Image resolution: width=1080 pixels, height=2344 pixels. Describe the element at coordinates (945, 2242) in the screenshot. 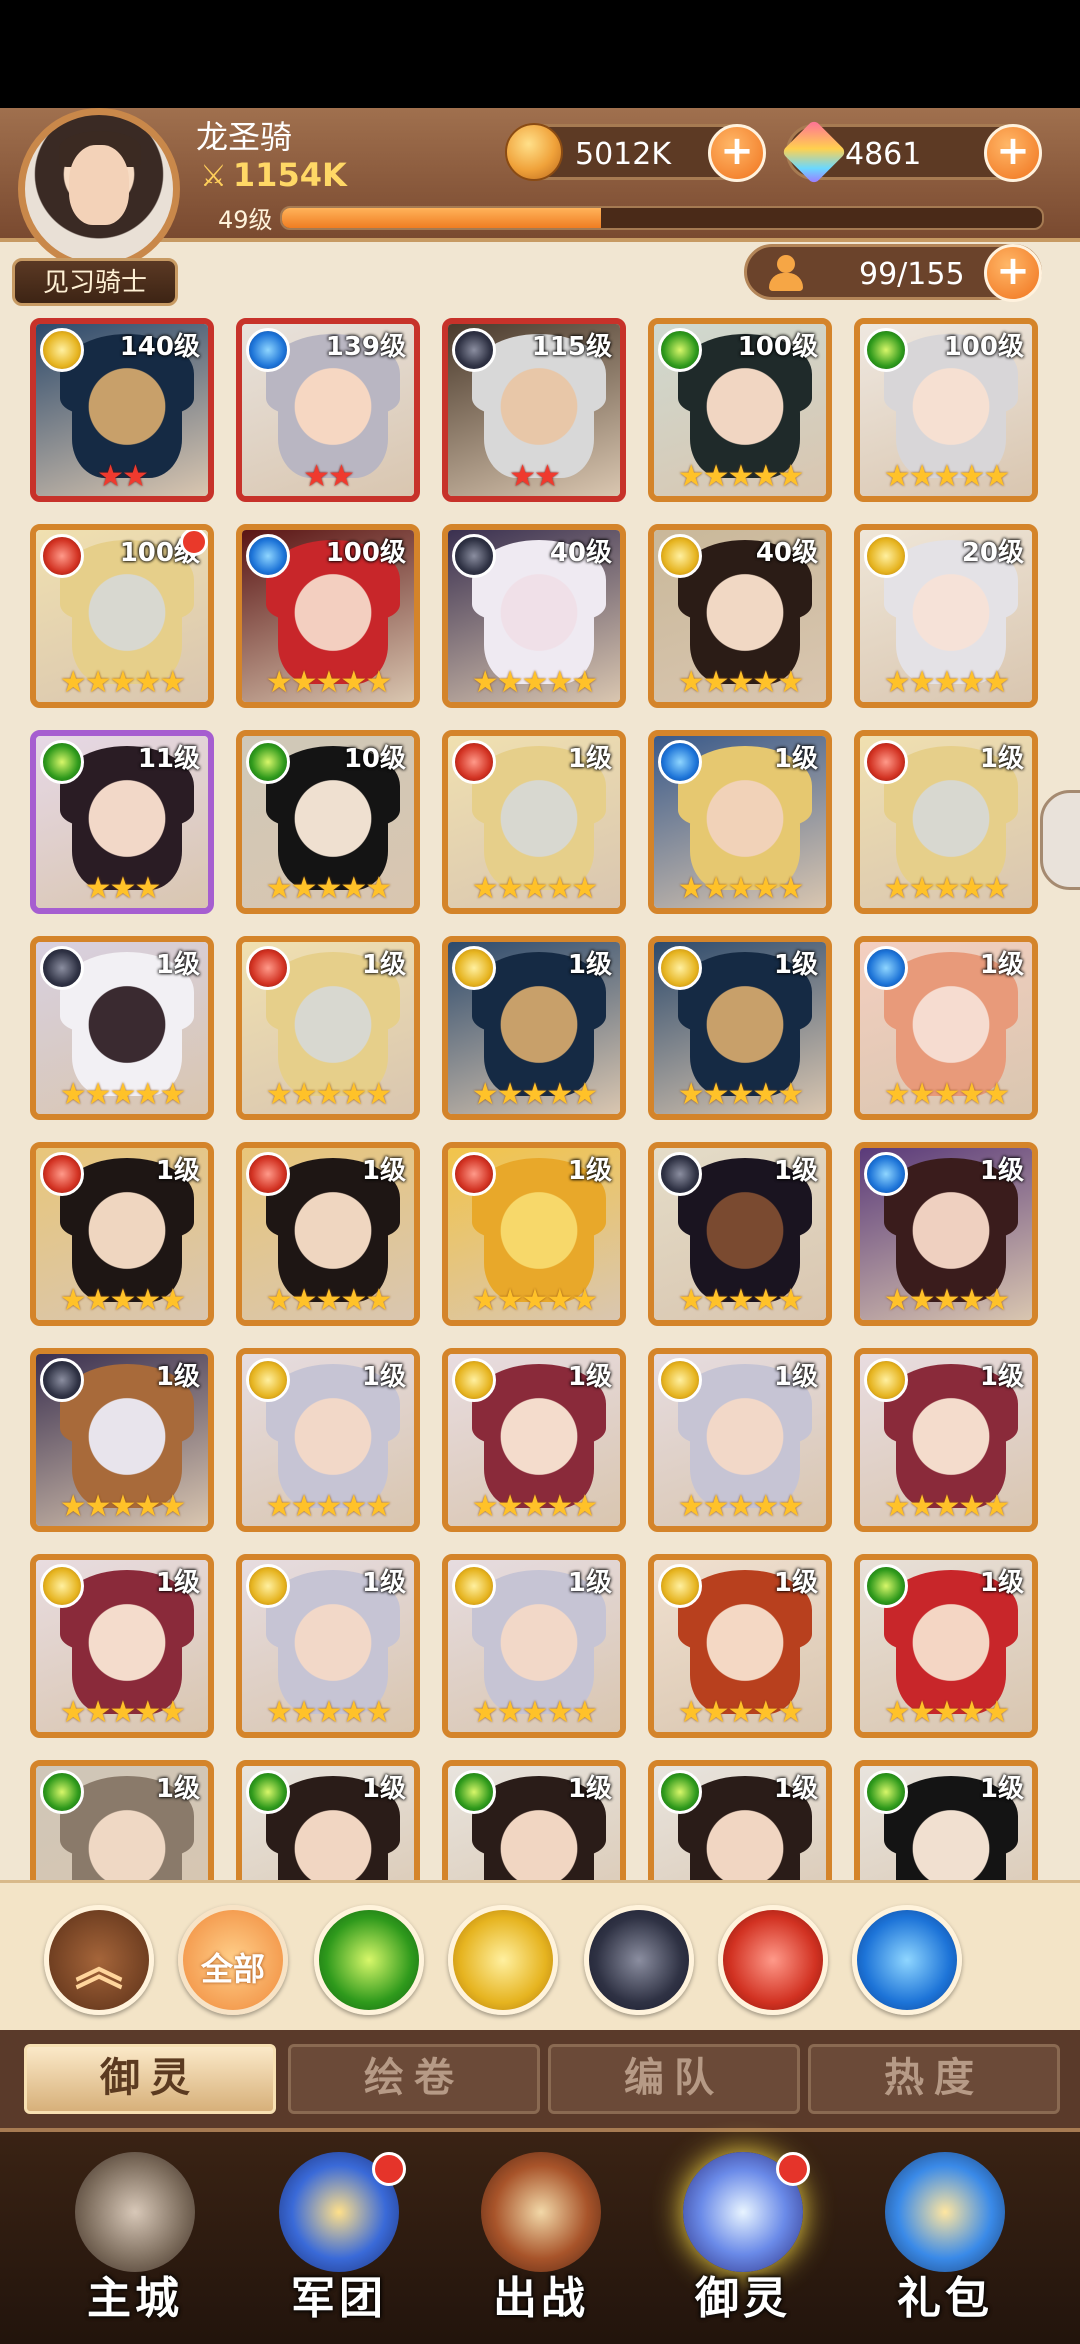

I see `nav-gift: 礼包` at that location.